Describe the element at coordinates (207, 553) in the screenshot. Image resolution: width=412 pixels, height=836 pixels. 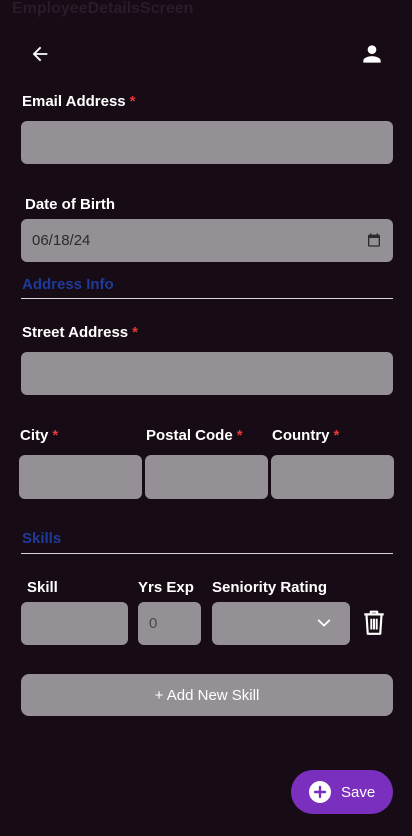
I see `skills-divider` at that location.